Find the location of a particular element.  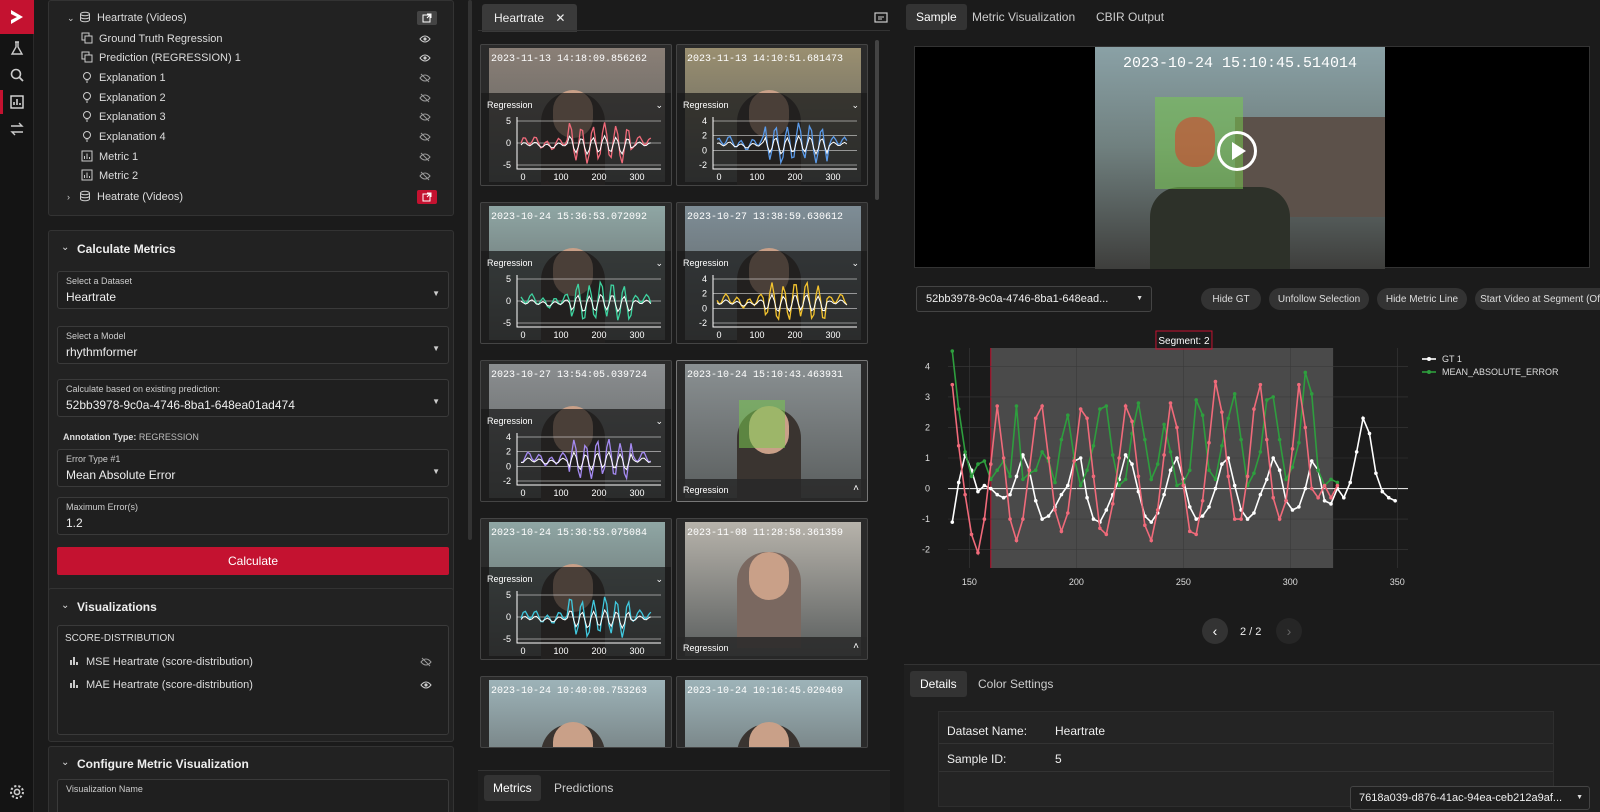

search-icon is located at coordinates (17, 75).